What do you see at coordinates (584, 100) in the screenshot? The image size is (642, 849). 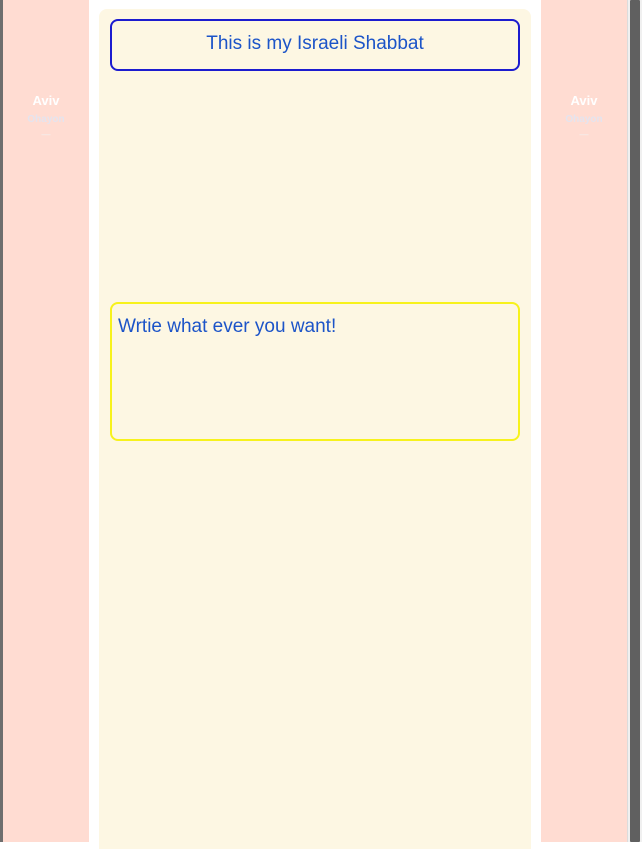 I see `right-author-name: Aviv` at bounding box center [584, 100].